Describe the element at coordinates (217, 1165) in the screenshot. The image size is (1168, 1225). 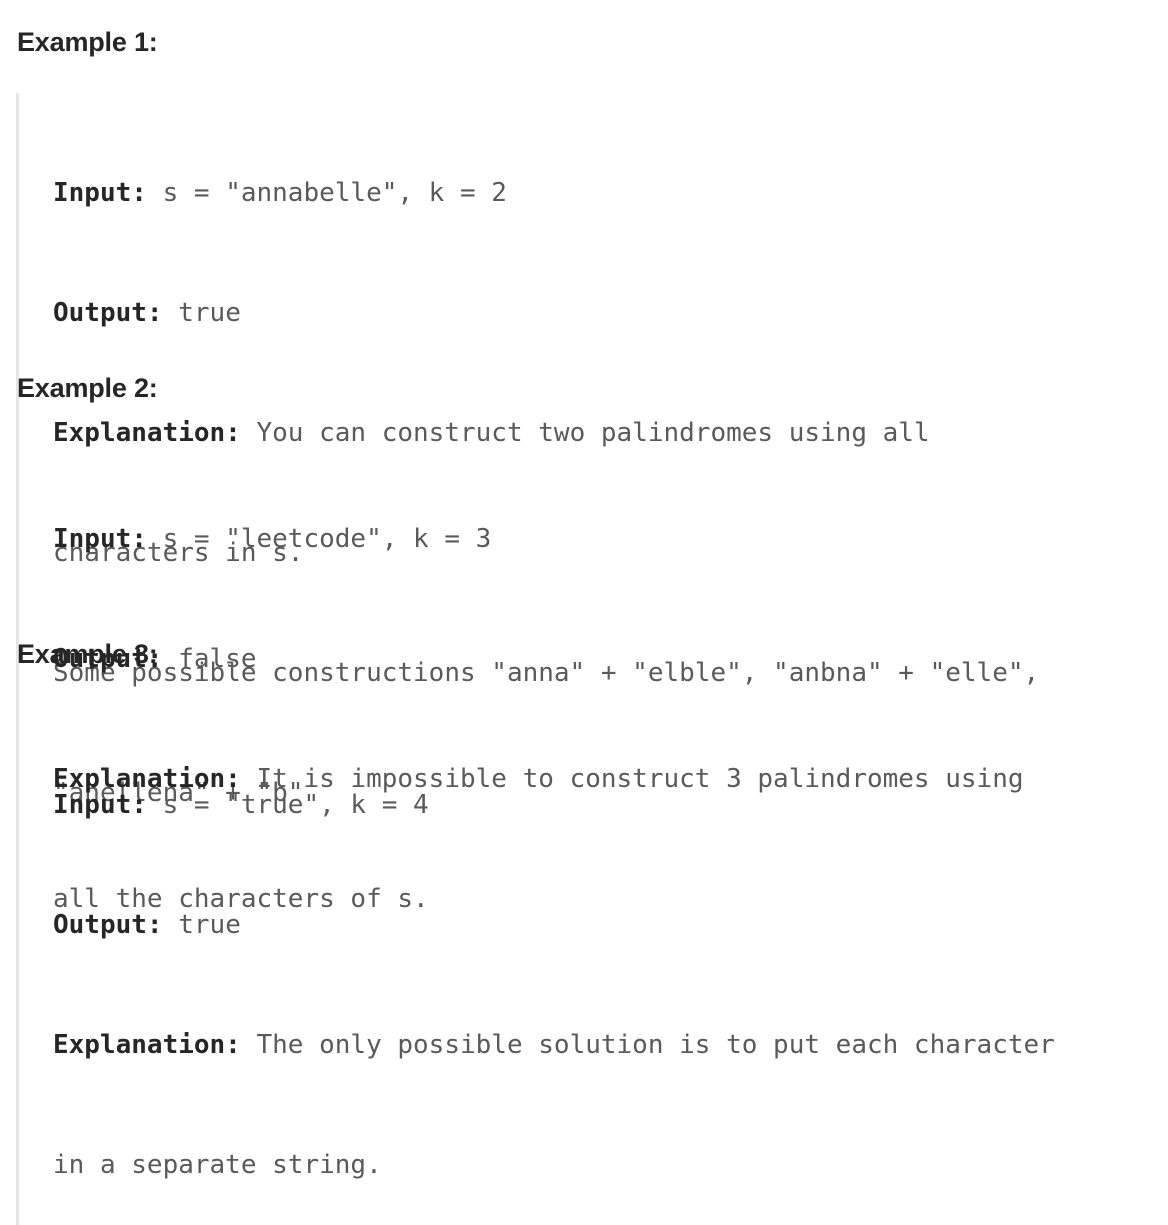
I see `explanation-text: in a separate string.` at that location.